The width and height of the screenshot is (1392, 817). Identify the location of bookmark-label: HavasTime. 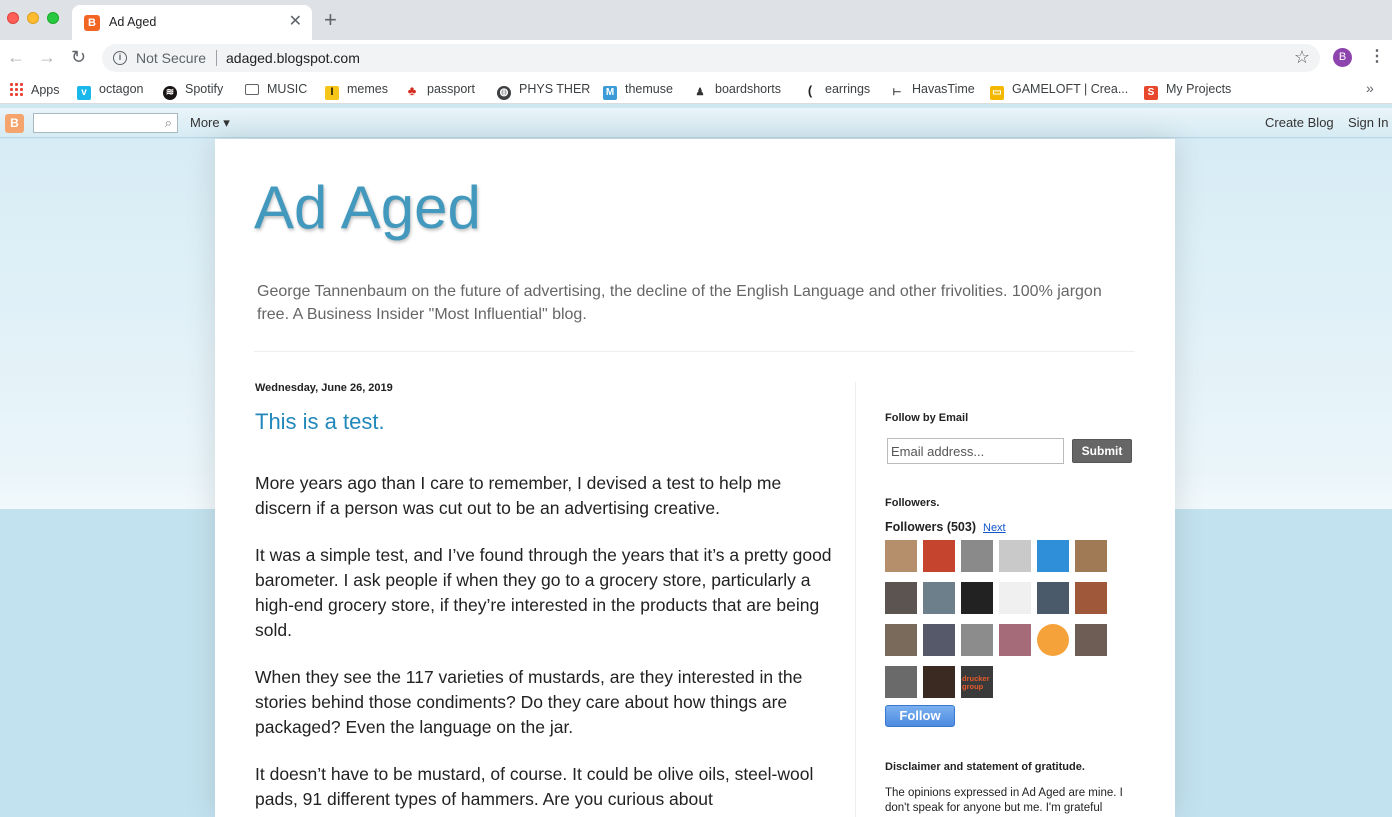
(943, 89).